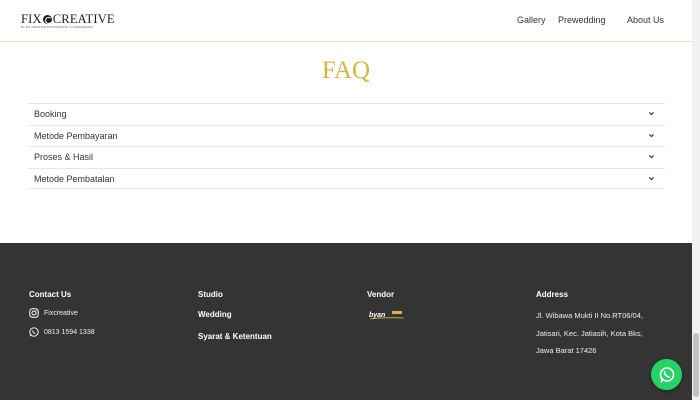 Image resolution: width=700 pixels, height=400 pixels. What do you see at coordinates (566, 350) in the screenshot?
I see `address-line: Jawa Barat 17426` at bounding box center [566, 350].